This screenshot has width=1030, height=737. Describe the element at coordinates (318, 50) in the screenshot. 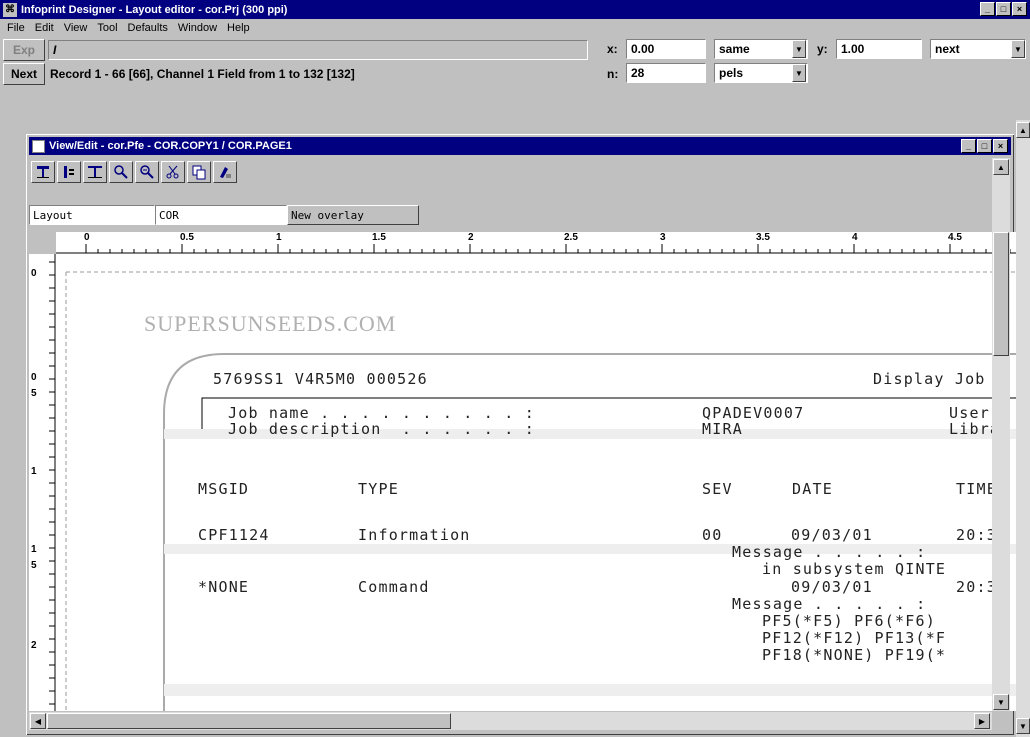

I see `text-field: I` at that location.